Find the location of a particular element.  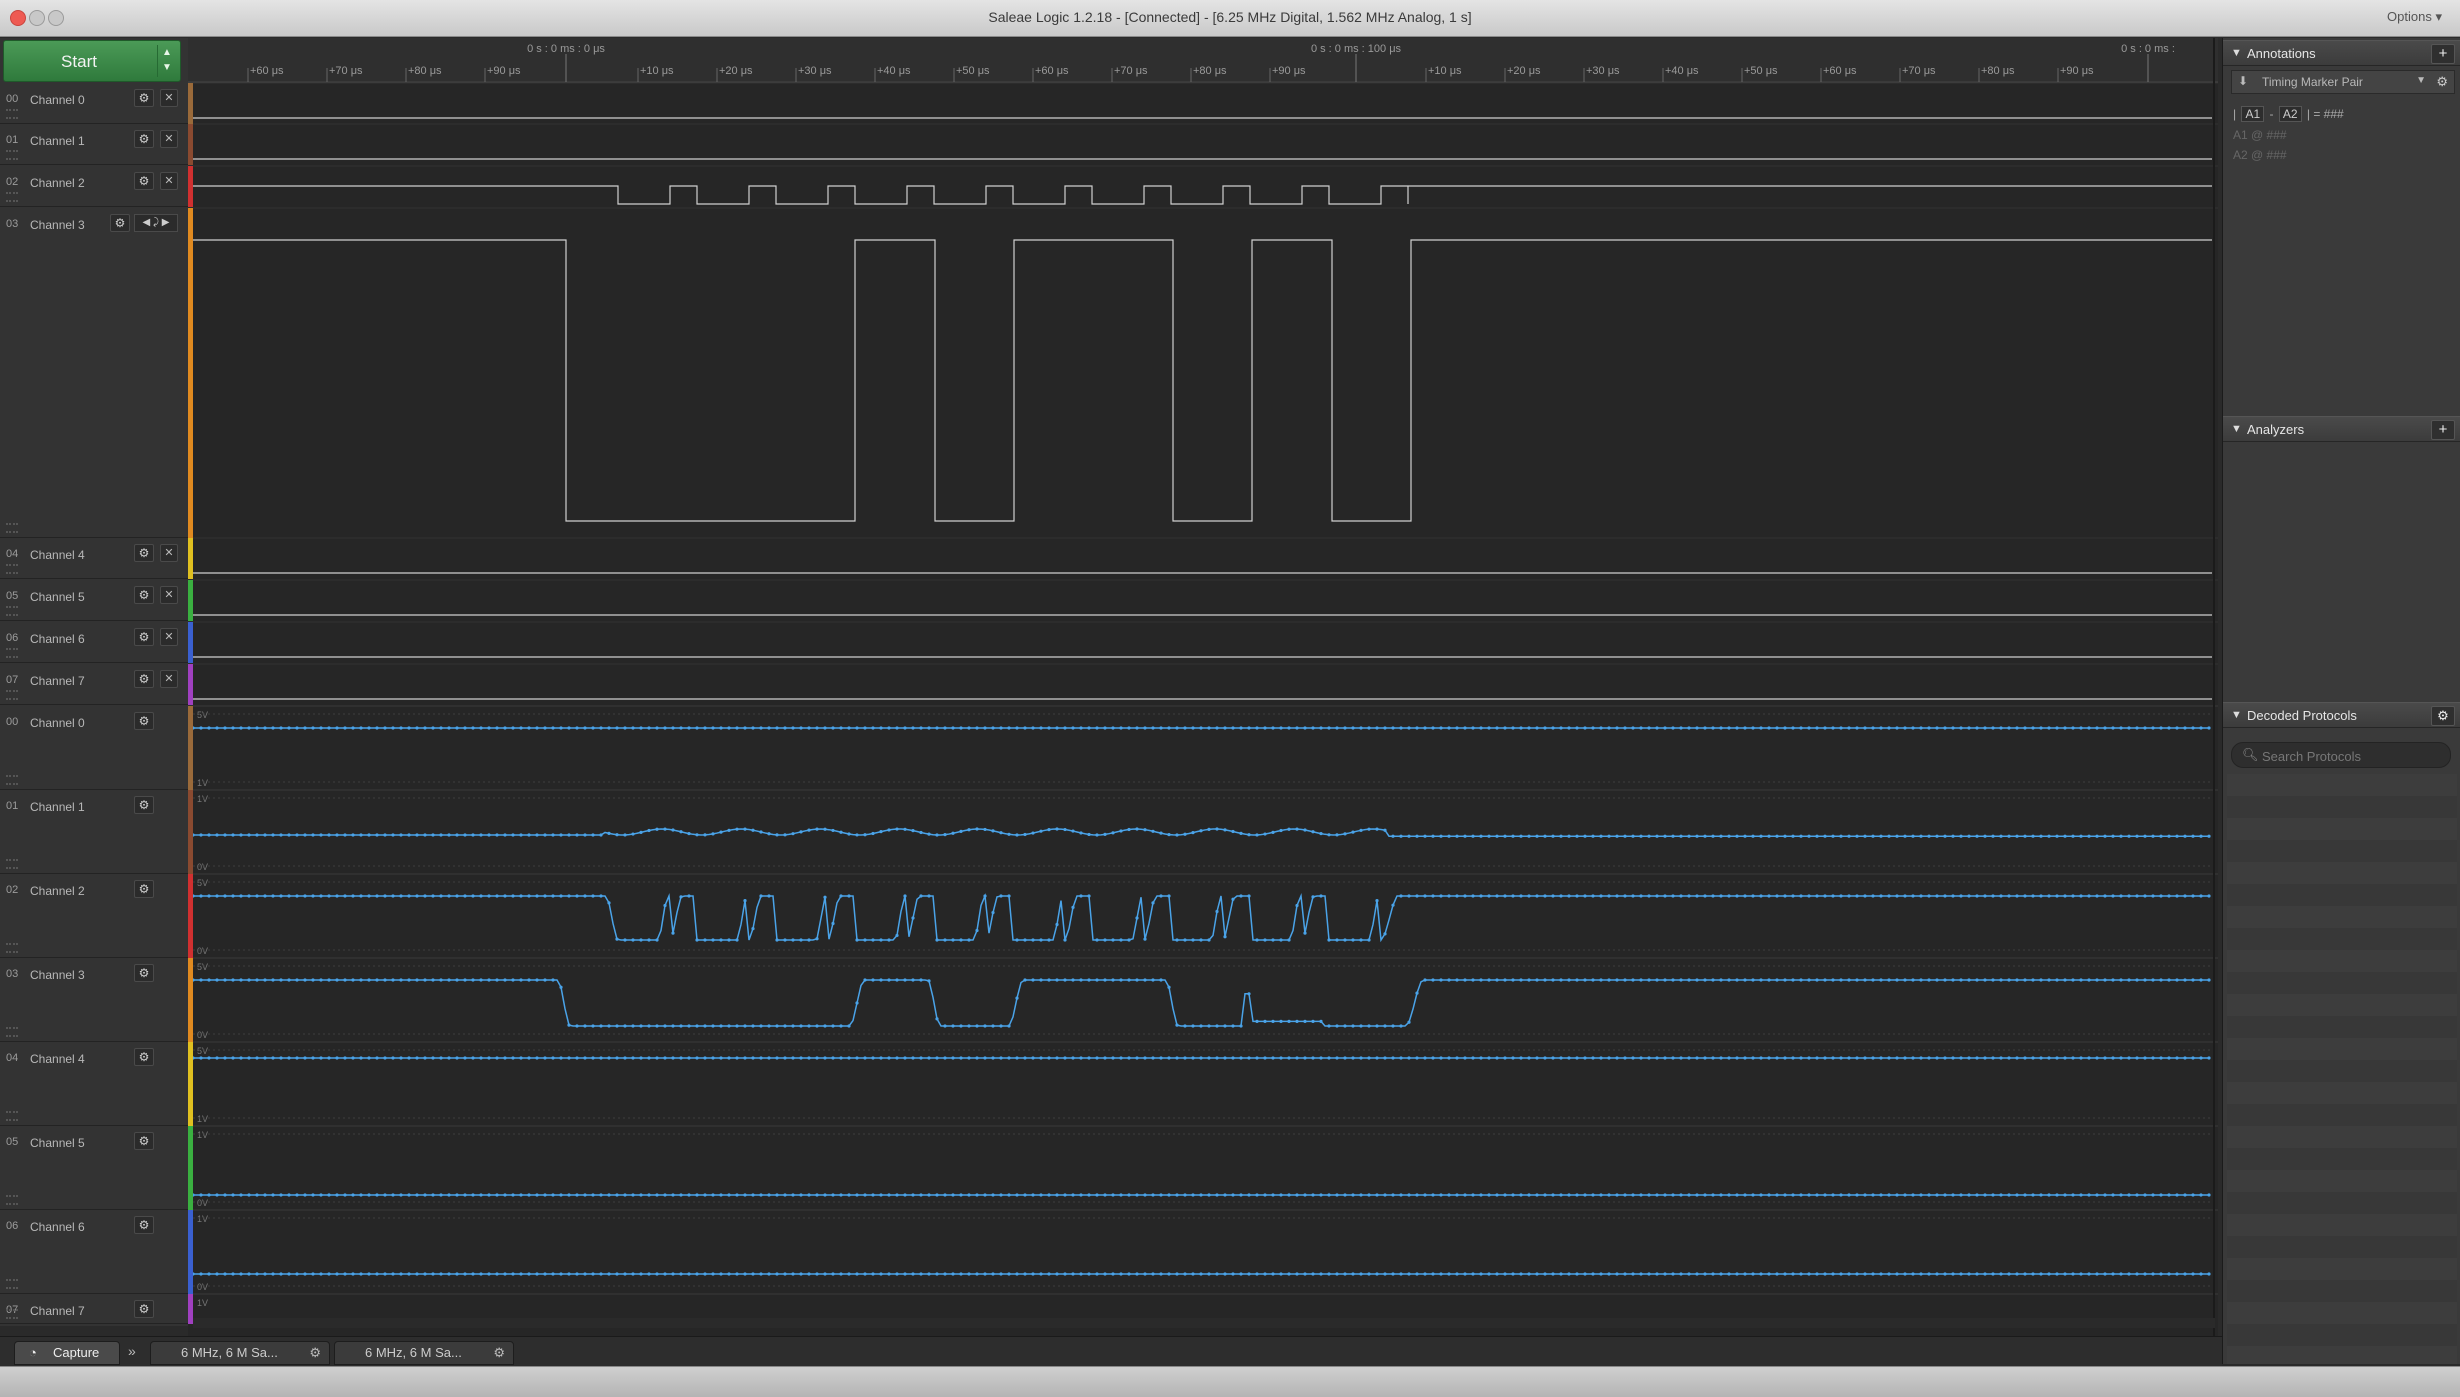

analog-channel-row: 07 Channel 7 ⚙ is located at coordinates (94, 1309).